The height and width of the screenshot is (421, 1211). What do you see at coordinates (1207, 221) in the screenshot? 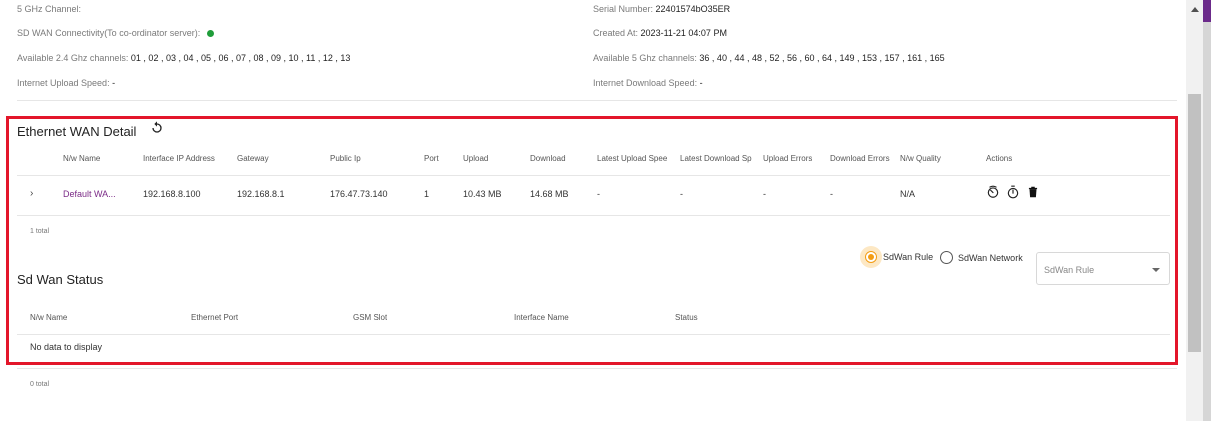
I see `background-window-gray` at bounding box center [1207, 221].